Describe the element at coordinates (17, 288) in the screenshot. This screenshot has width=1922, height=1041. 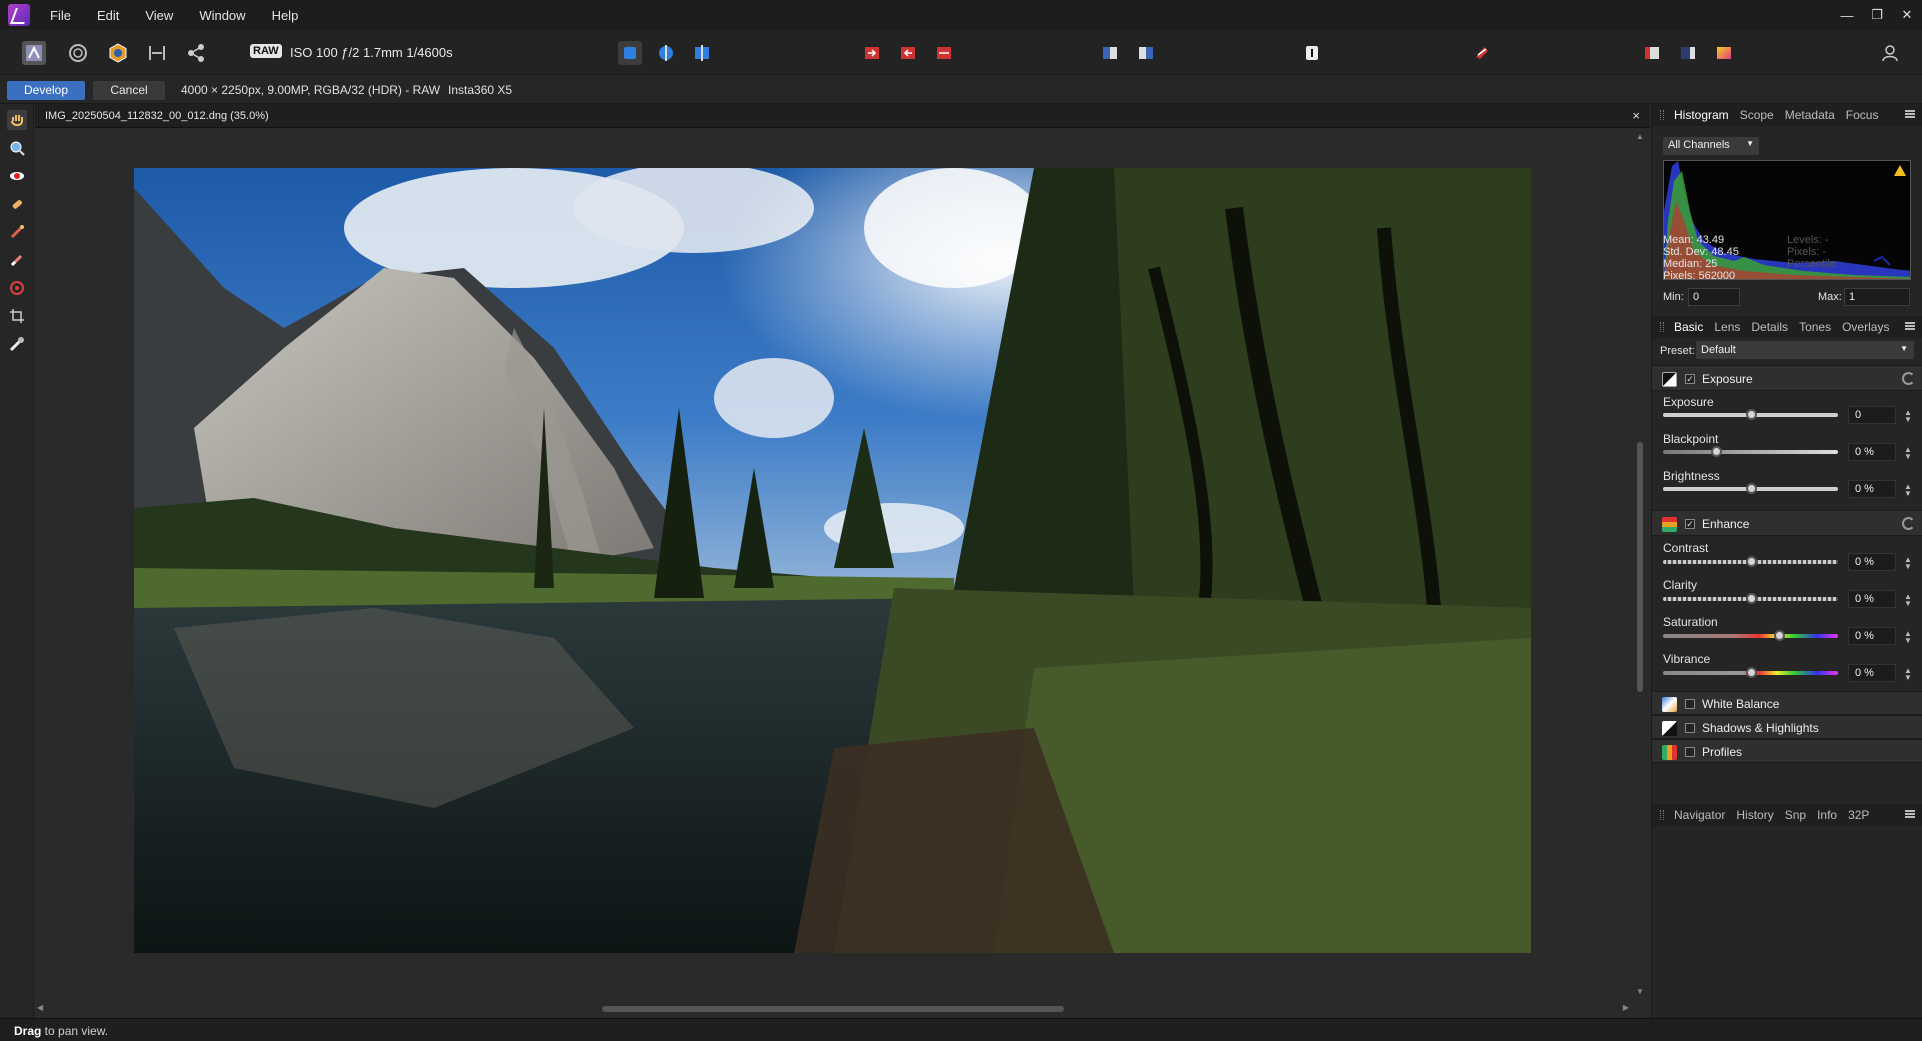
I see `overlay-gradient-tool-icon` at that location.